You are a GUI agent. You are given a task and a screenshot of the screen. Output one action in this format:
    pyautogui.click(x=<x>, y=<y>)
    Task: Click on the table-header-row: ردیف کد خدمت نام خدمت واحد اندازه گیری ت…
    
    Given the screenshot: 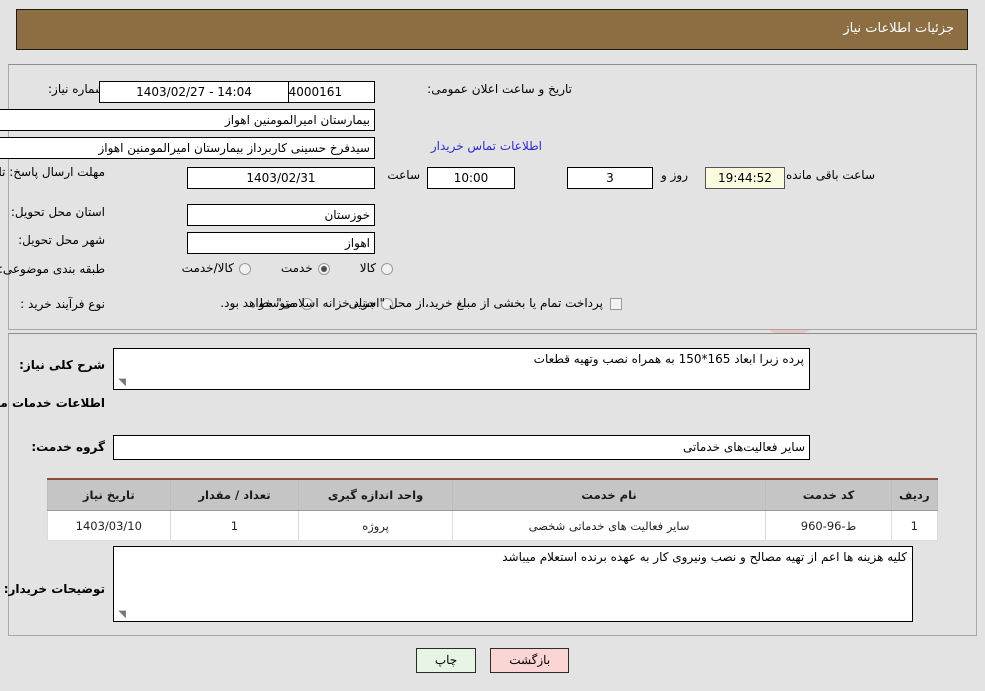 What is the action you would take?
    pyautogui.click(x=493, y=494)
    